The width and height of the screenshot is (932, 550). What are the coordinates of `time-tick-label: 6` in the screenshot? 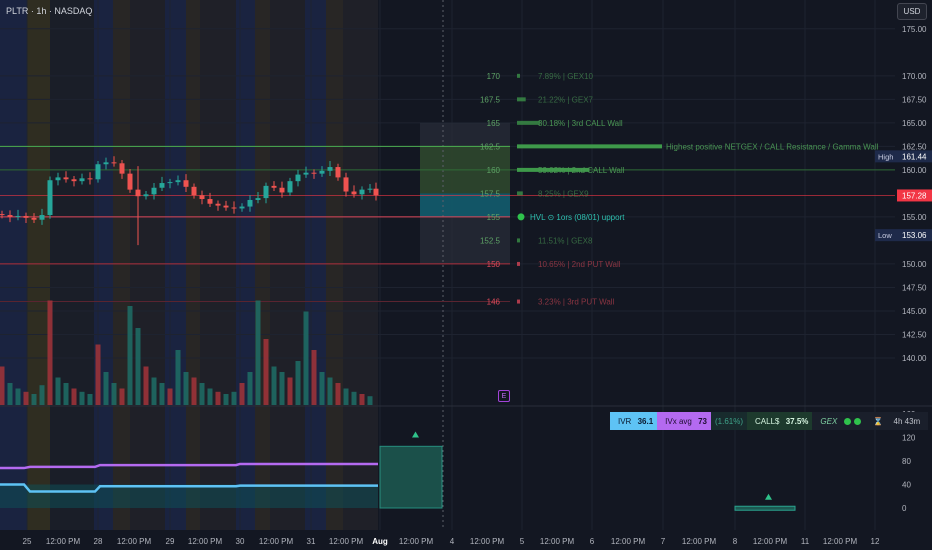 It's located at (592, 541).